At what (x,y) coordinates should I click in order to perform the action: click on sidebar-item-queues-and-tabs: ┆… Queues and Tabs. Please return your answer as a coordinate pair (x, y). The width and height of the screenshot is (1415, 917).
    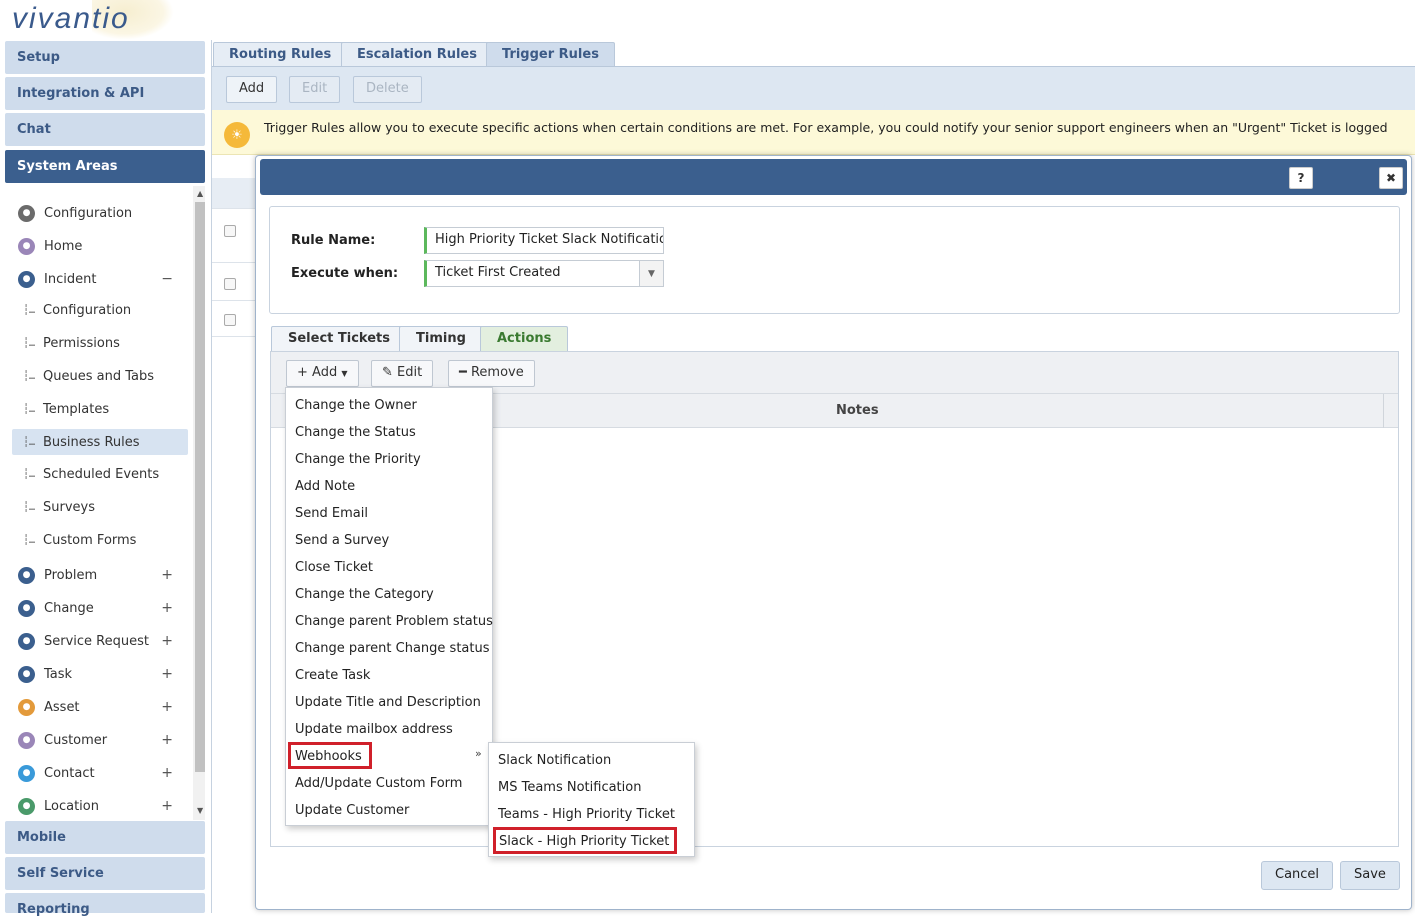
    Looking at the image, I should click on (96, 376).